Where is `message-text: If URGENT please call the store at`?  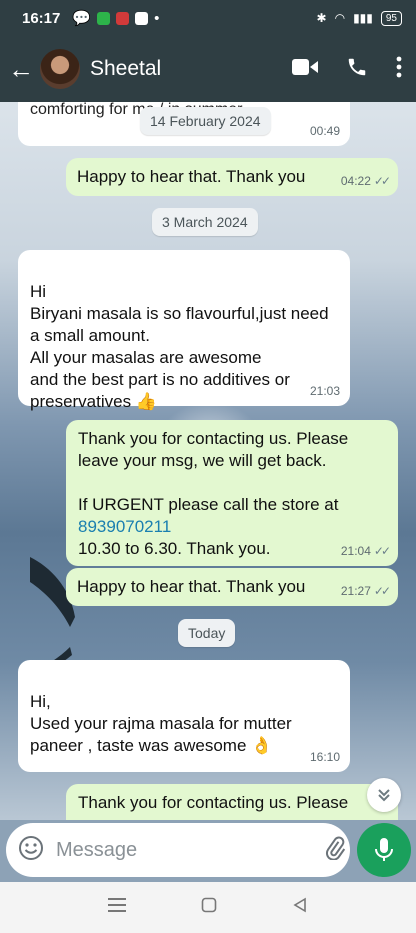 message-text: If URGENT please call the store at is located at coordinates (208, 504).